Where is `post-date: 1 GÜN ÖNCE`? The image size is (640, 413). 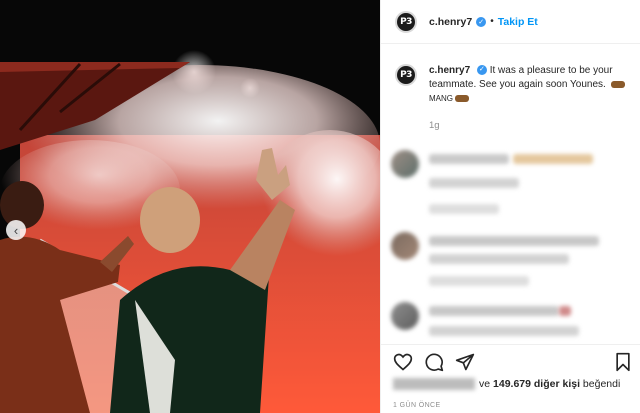
post-date: 1 GÜN ÖNCE is located at coordinates (417, 405).